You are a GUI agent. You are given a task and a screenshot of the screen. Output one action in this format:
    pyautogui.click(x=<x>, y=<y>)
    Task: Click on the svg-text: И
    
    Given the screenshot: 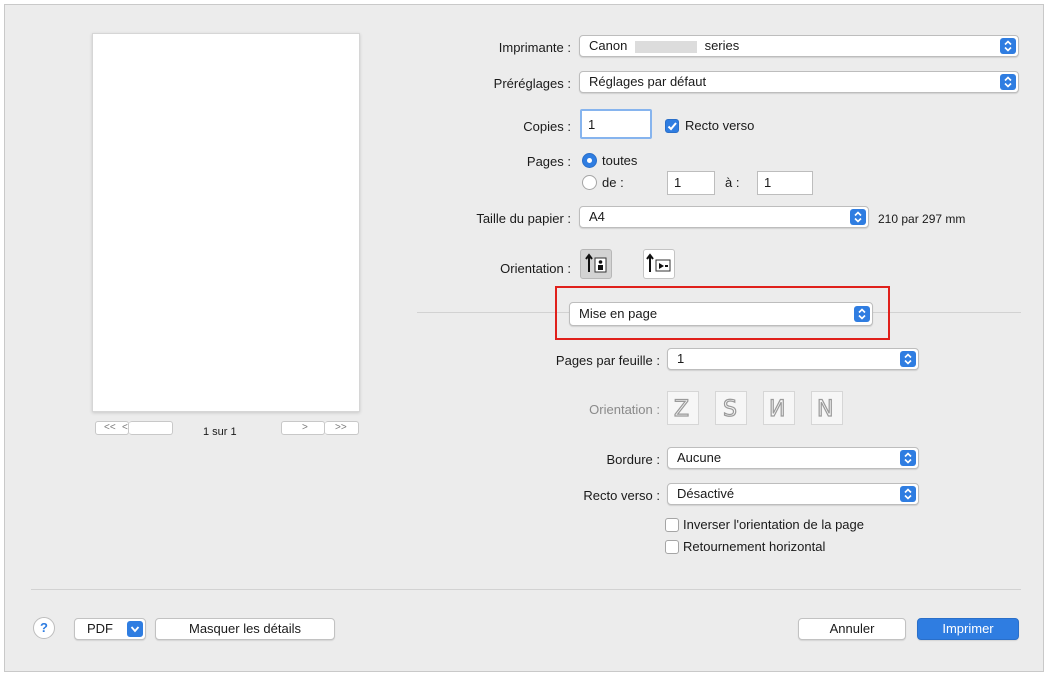 What is the action you would take?
    pyautogui.click(x=777, y=409)
    